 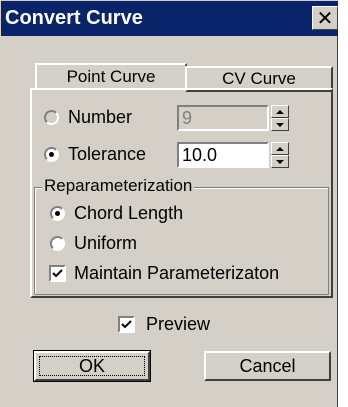 I want to click on chord-length-radio, so click(x=57, y=213).